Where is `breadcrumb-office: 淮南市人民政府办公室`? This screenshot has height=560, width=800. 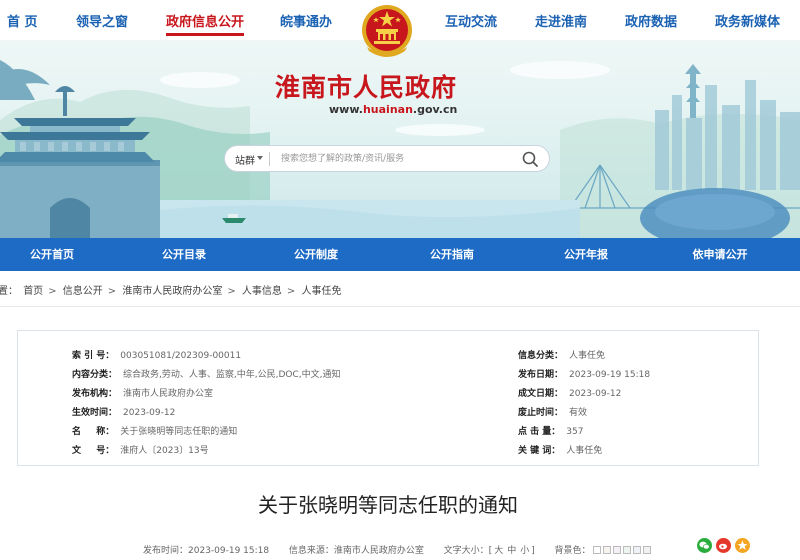 breadcrumb-office: 淮南市人民政府办公室 is located at coordinates (172, 291).